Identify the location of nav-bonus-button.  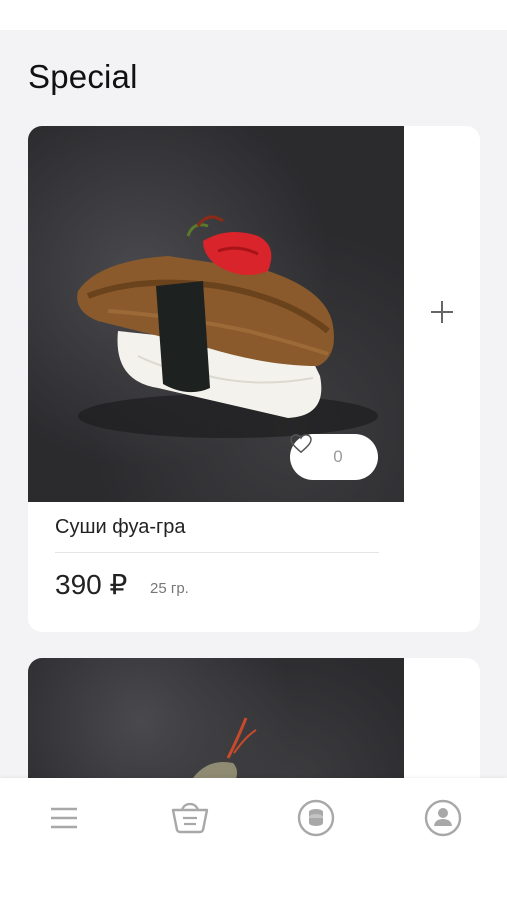
(316, 820).